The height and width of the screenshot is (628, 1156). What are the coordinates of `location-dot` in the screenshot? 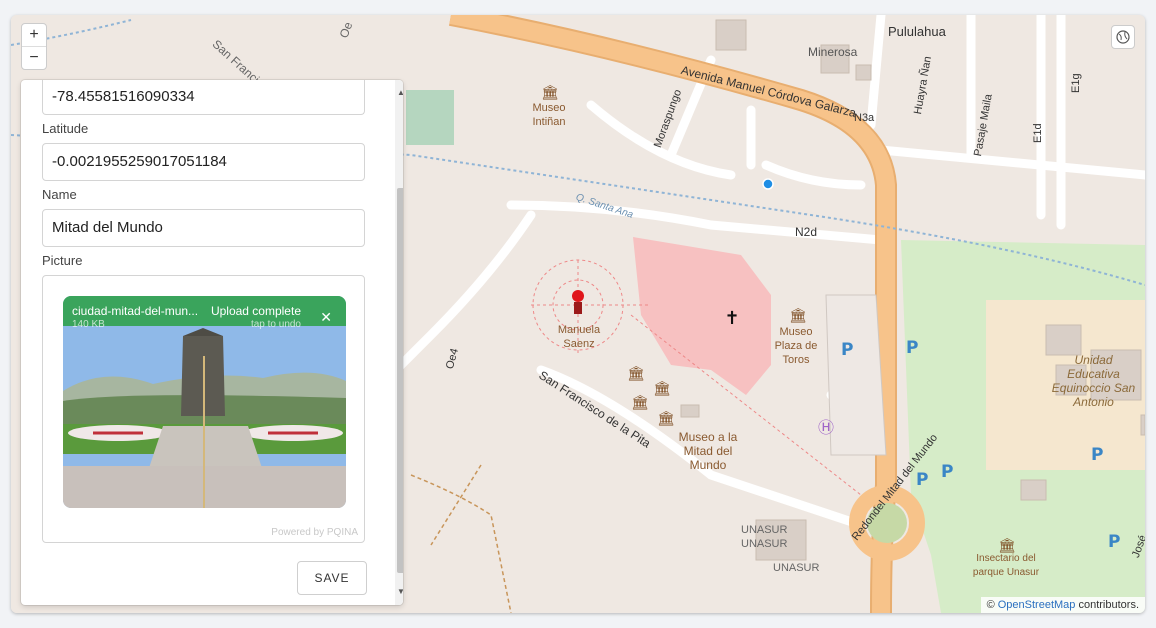 It's located at (768, 184).